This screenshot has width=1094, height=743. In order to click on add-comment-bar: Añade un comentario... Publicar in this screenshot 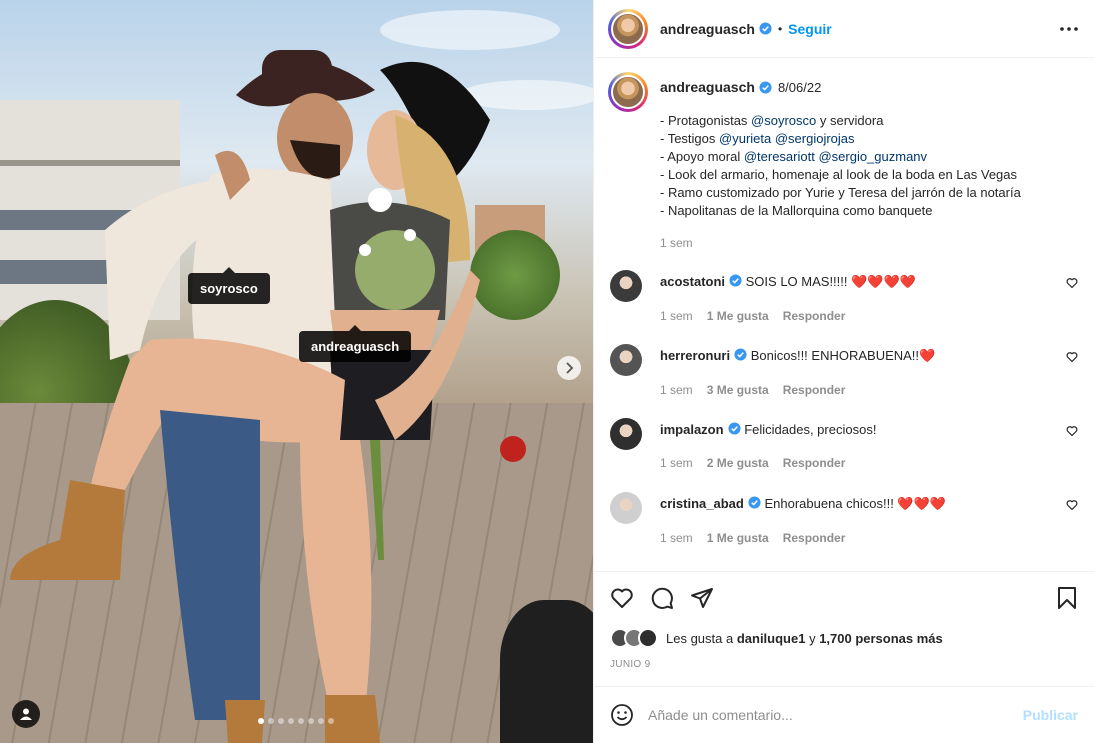, I will do `click(844, 714)`.